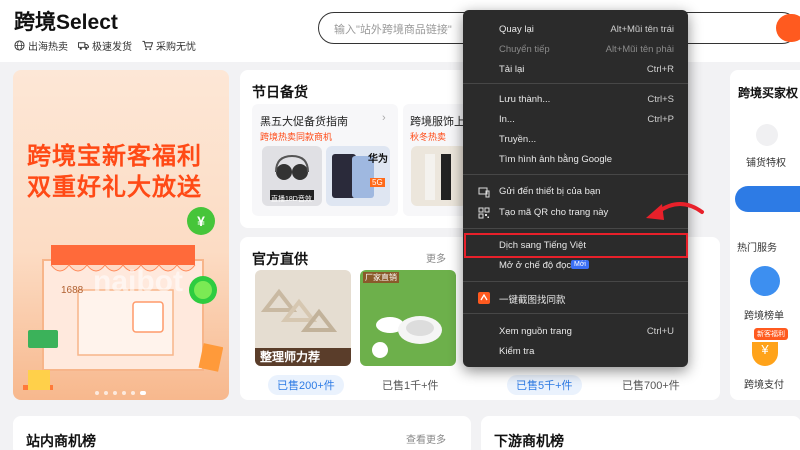 This screenshot has height=450, width=800. Describe the element at coordinates (575, 332) in the screenshot. I see `menu-item-view-source: Xem nguồn trang Ctrl+U` at that location.